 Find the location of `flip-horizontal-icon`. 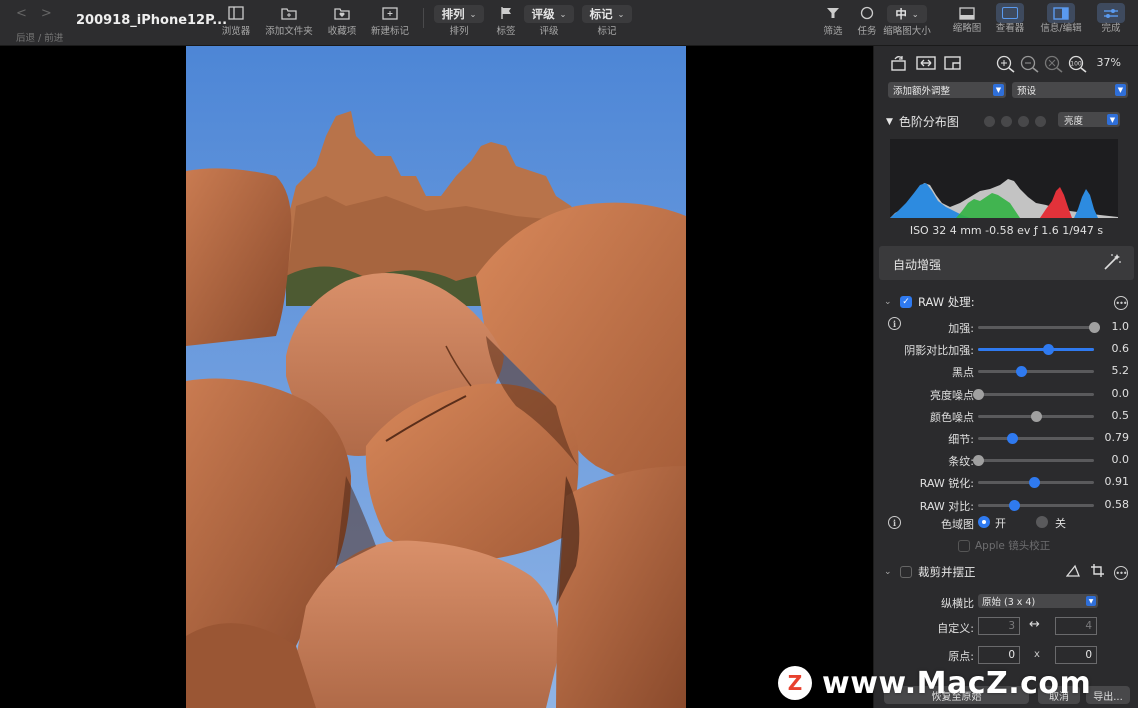

flip-horizontal-icon is located at coordinates (926, 65).